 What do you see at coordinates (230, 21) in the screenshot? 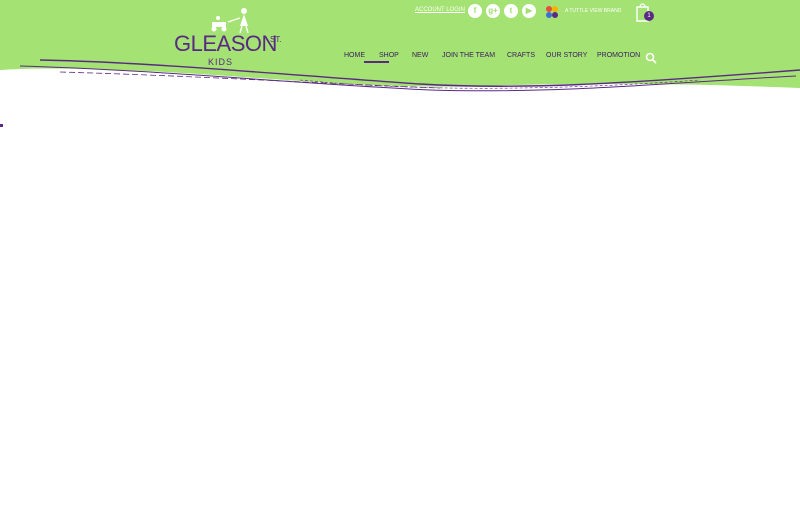
I see `logo-figure-icon` at bounding box center [230, 21].